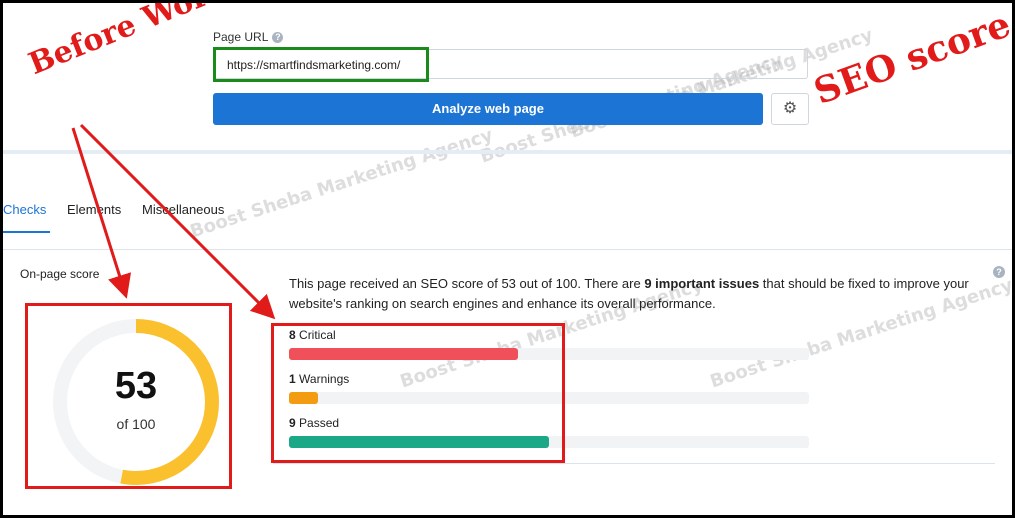  I want to click on score-highlight-box, so click(128, 396).